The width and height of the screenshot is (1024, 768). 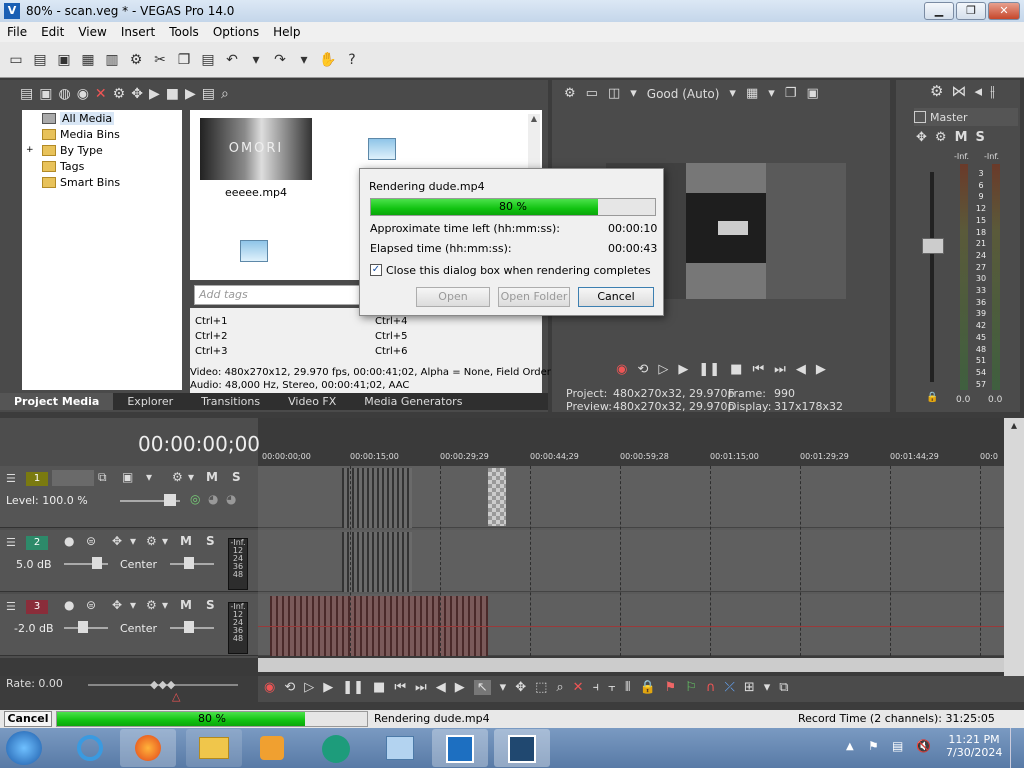 I want to click on help-icon: ?, so click(x=352, y=60).